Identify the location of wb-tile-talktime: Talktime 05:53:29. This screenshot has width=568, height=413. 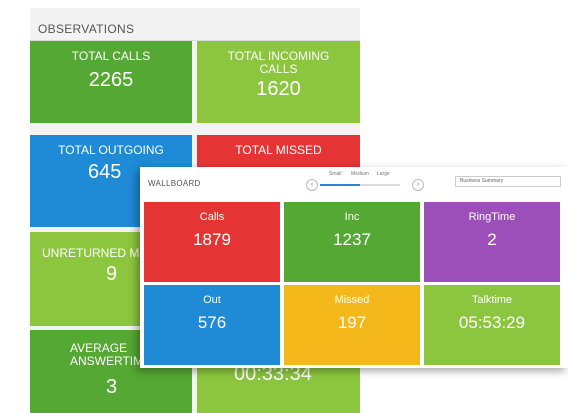
(492, 325).